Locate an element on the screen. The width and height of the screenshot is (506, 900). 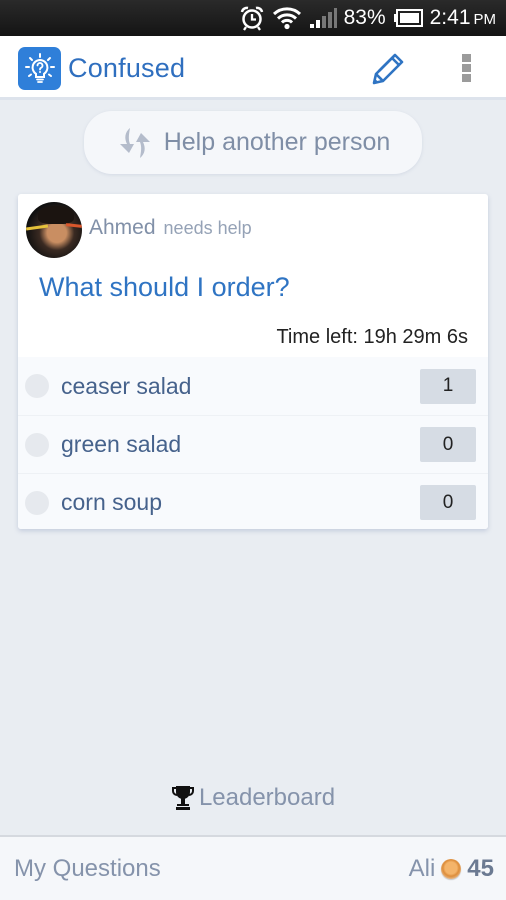
wifi-icon is located at coordinates (287, 18).